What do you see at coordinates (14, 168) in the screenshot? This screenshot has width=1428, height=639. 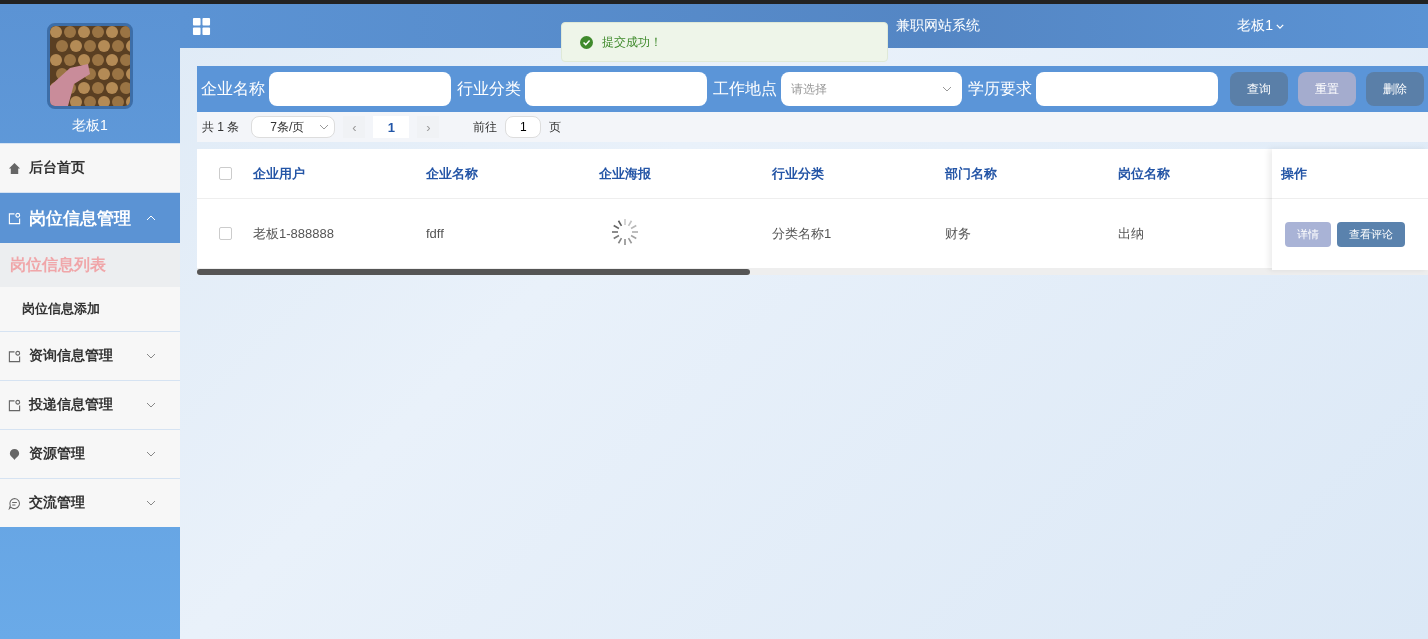 I see `home-icon` at bounding box center [14, 168].